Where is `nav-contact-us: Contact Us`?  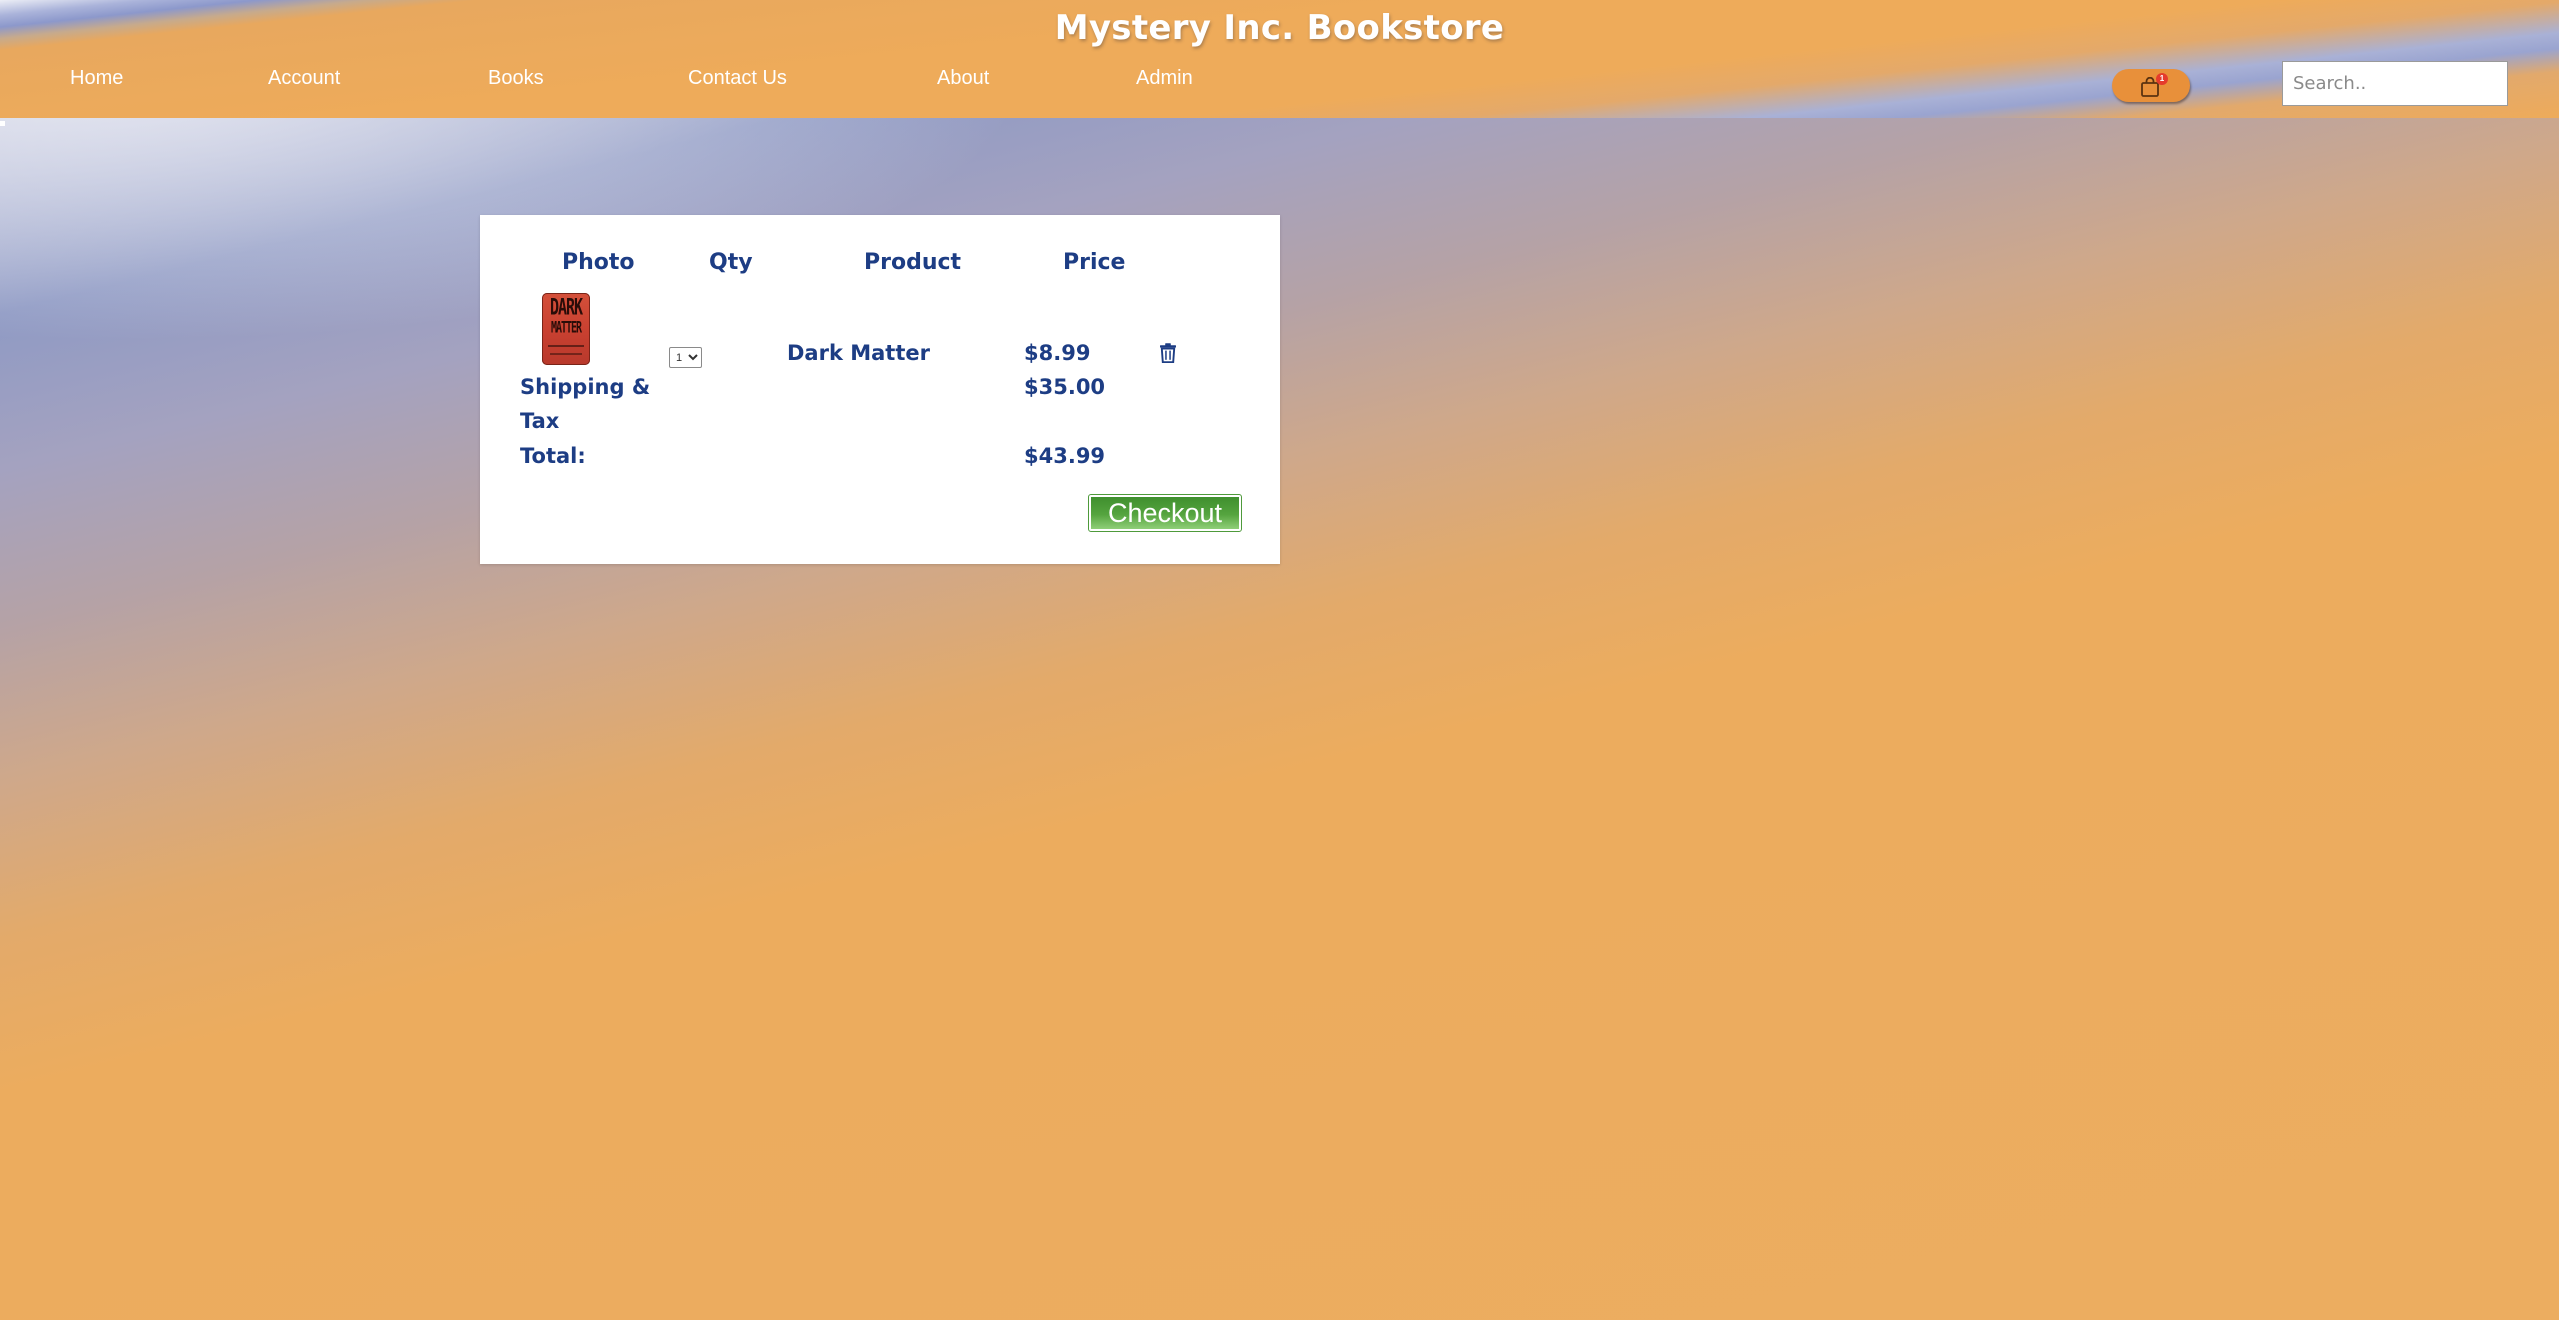 nav-contact-us: Contact Us is located at coordinates (737, 78).